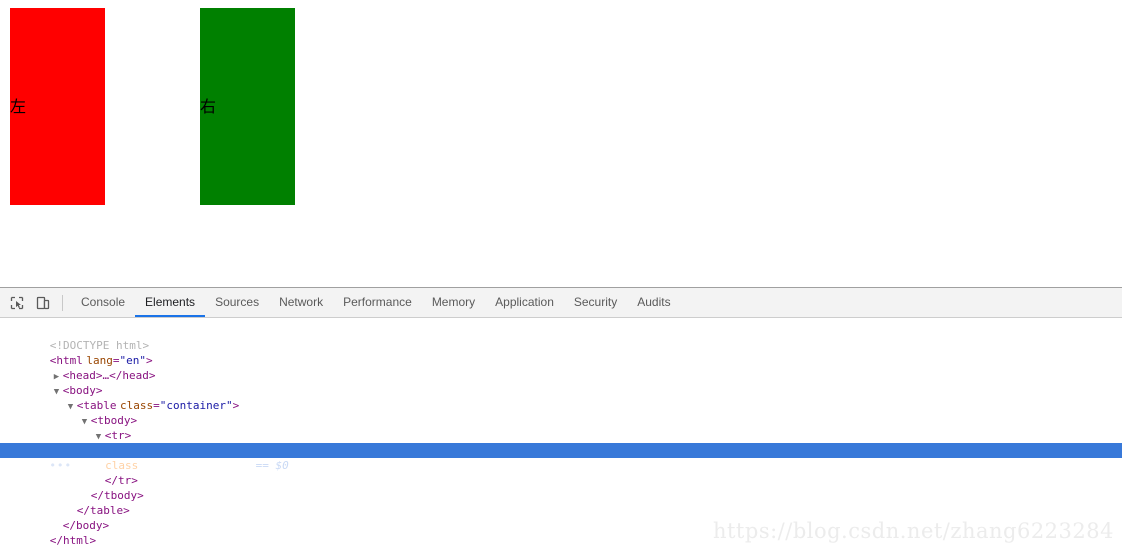 The image size is (1122, 547). I want to click on dom-row: </tbody>, so click(561, 487).